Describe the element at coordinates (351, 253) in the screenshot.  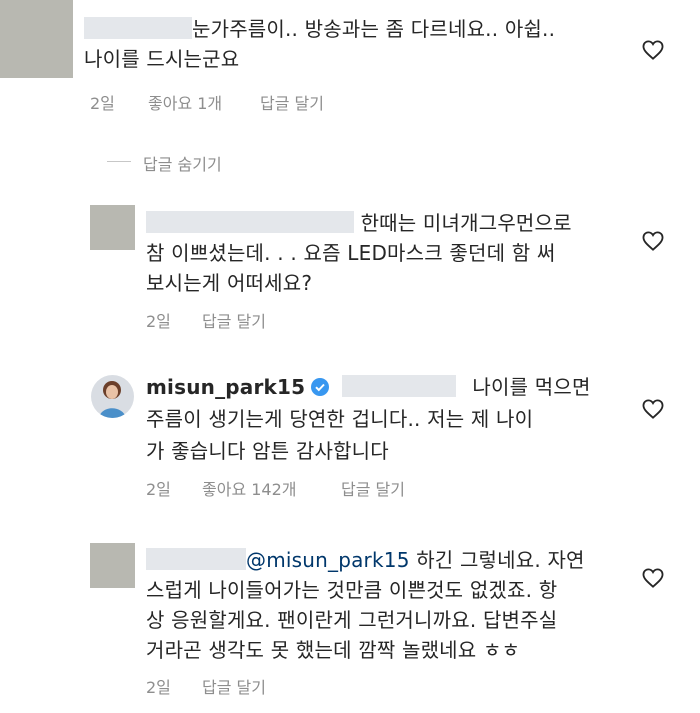
I see `comment-text-line: 참 이쁘셨는데. . . 요즘 LED마스크 좋던데 함 써` at that location.